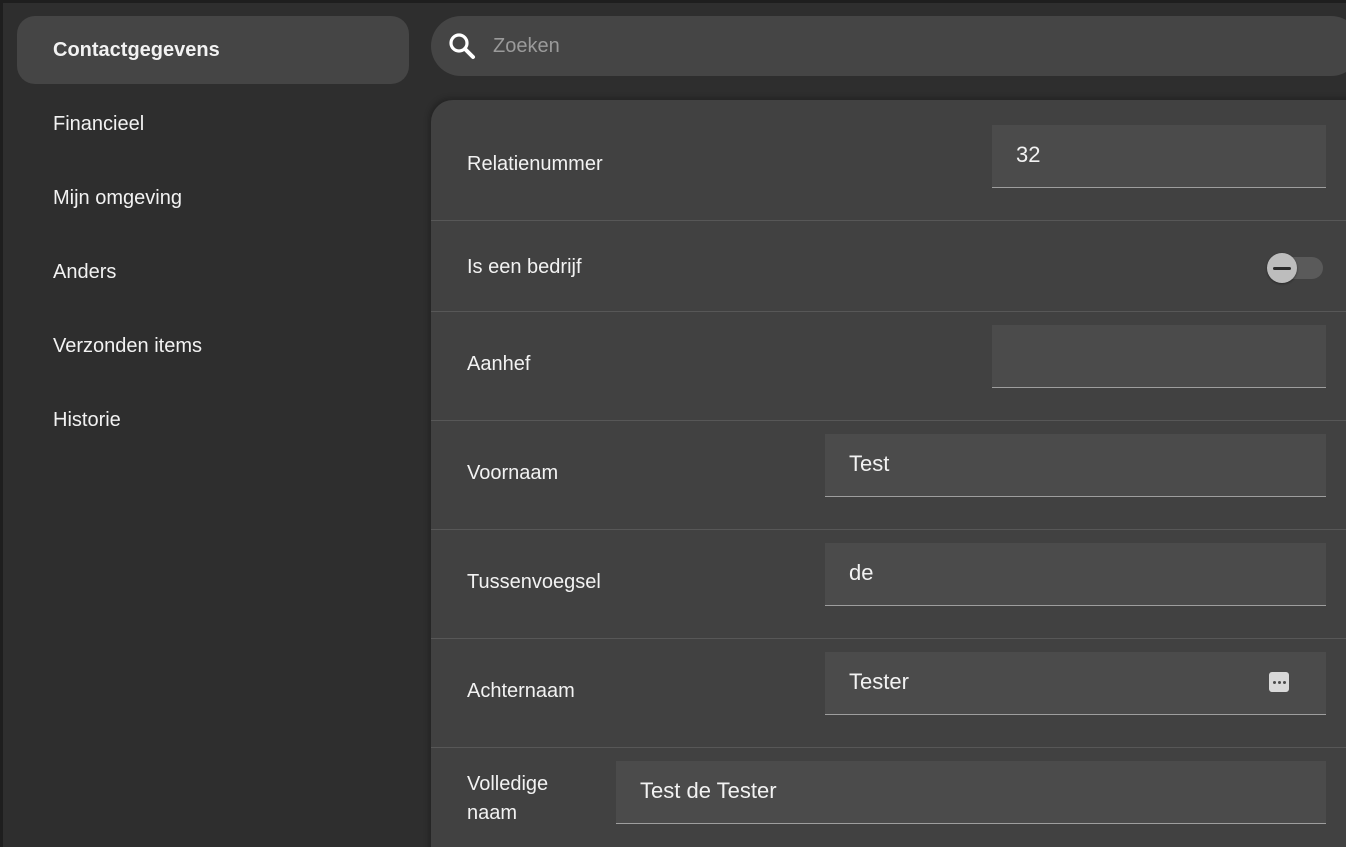  I want to click on sidebar-item-mijn-omgeving: Mijn omgeving, so click(213, 198).